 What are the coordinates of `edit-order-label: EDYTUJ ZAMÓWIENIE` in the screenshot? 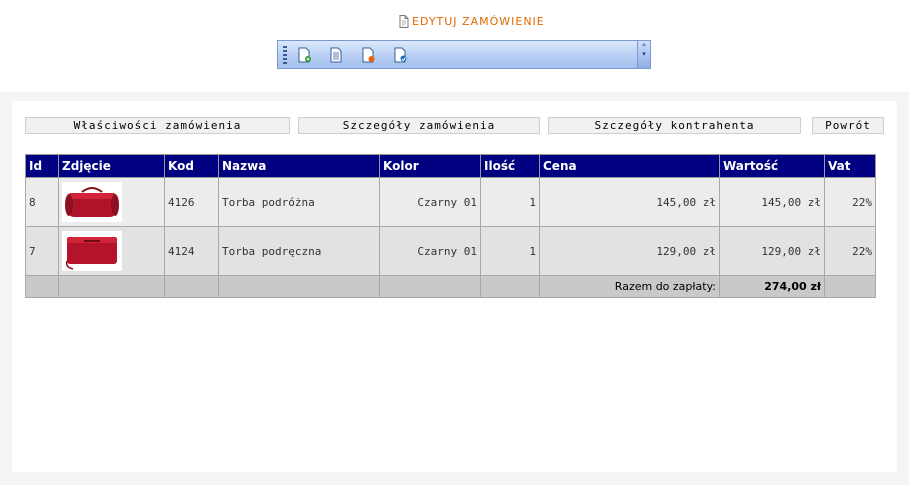 It's located at (478, 21).